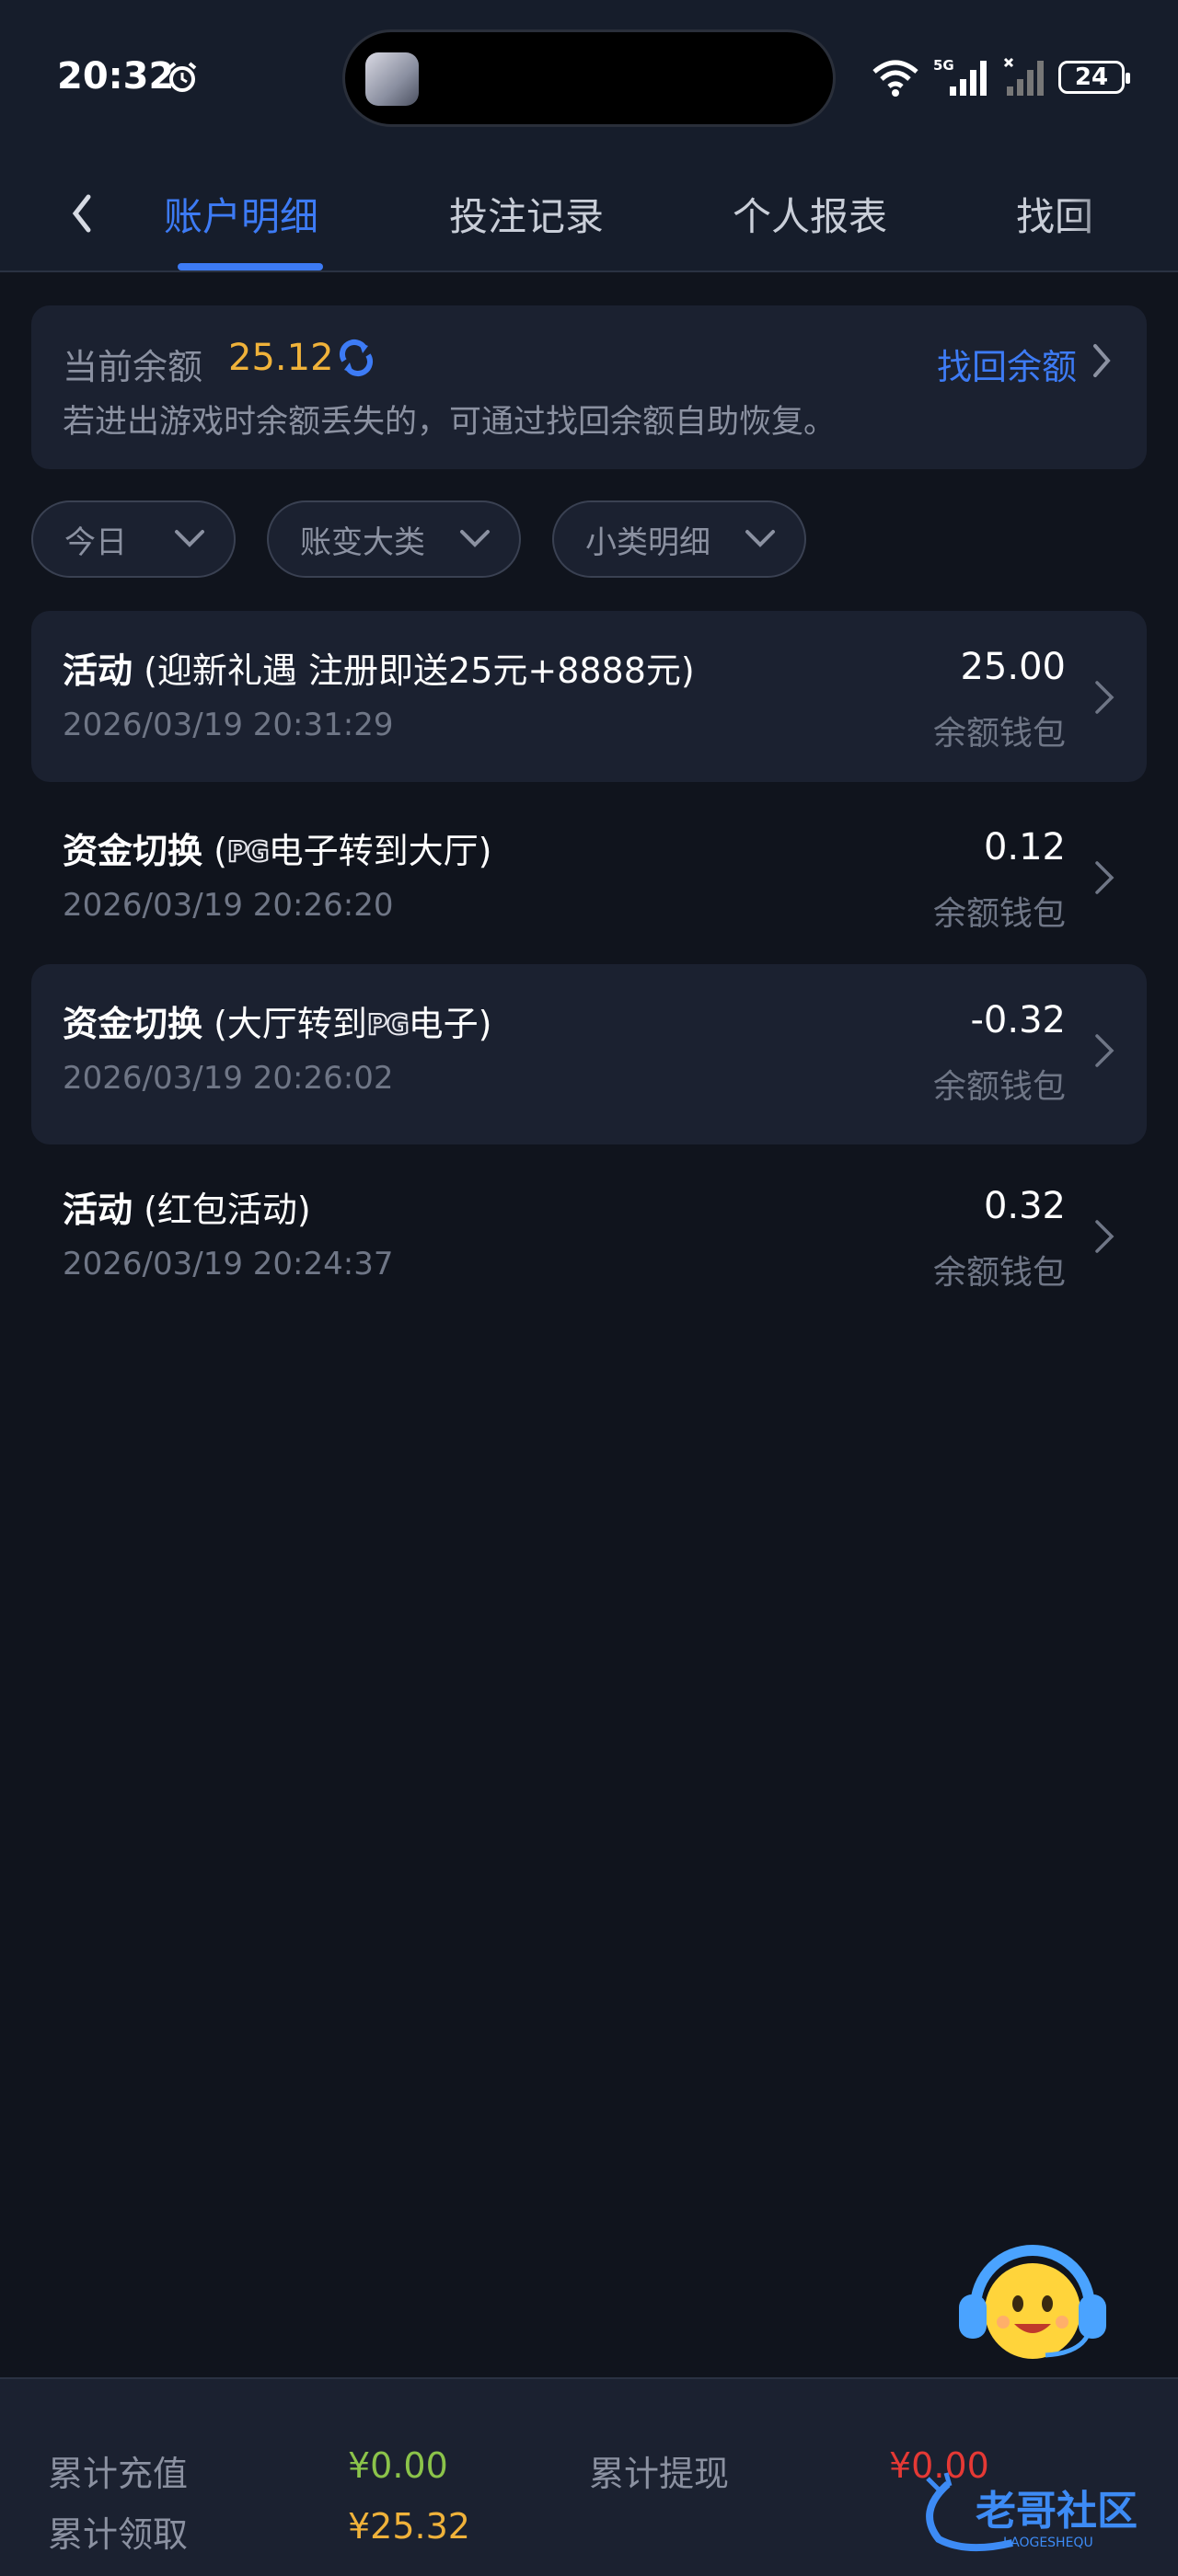 The image size is (1178, 2576). I want to click on balance-label: 当前余额, so click(133, 367).